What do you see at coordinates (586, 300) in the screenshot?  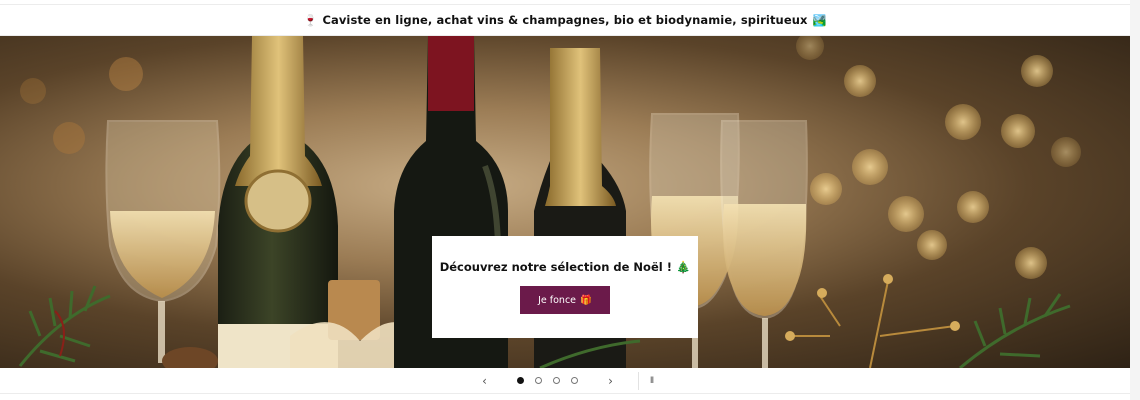 I see `gift-icon: 🎁` at bounding box center [586, 300].